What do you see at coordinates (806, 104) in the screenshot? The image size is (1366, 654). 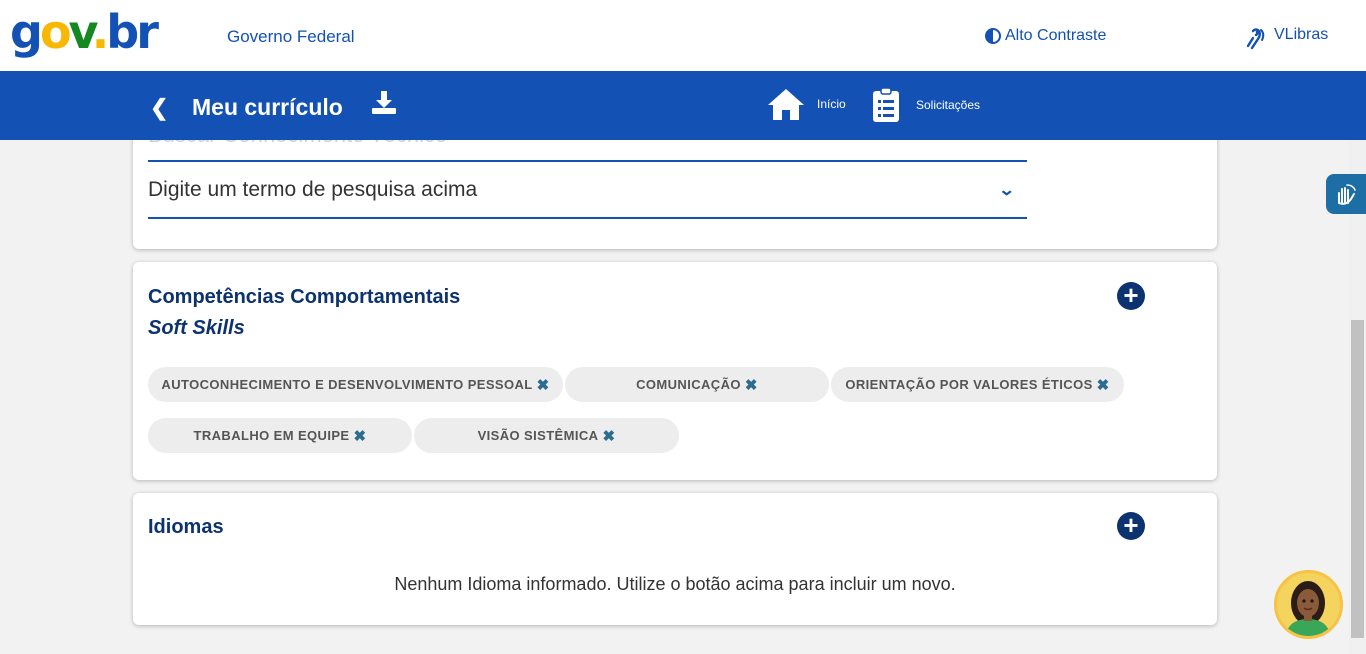 I see `nav-inicio: Início` at bounding box center [806, 104].